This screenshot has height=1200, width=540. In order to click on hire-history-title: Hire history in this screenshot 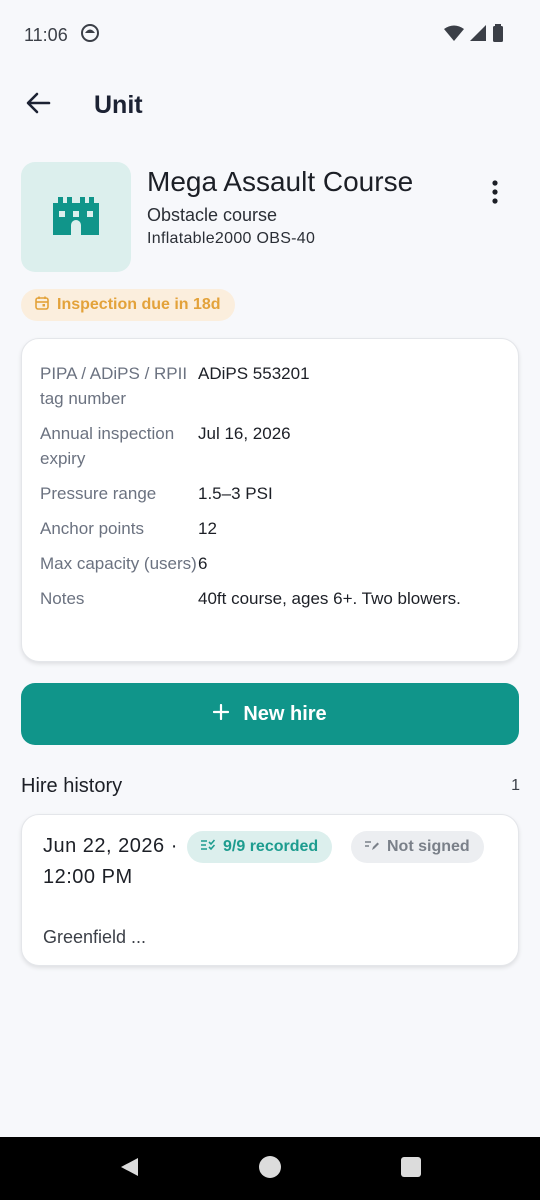, I will do `click(72, 786)`.